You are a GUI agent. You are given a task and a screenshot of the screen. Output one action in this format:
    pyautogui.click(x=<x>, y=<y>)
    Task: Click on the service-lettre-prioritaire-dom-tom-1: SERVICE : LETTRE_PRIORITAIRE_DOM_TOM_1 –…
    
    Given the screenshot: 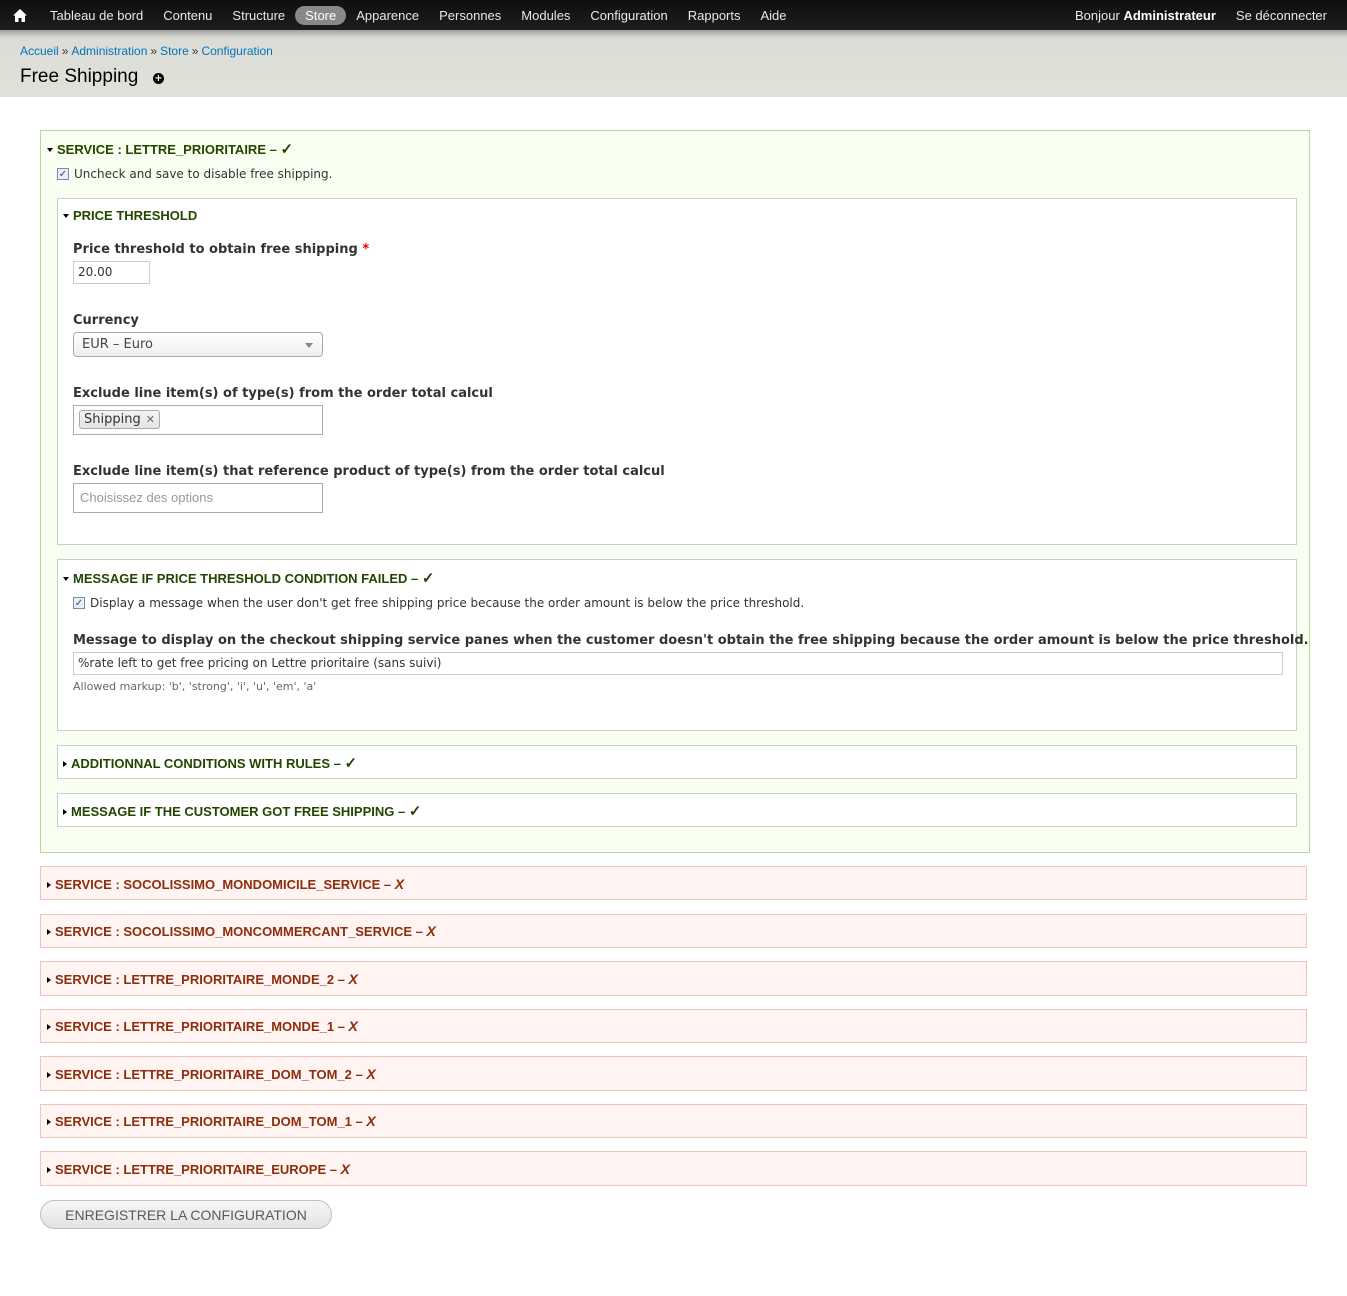 What is the action you would take?
    pyautogui.click(x=673, y=1121)
    